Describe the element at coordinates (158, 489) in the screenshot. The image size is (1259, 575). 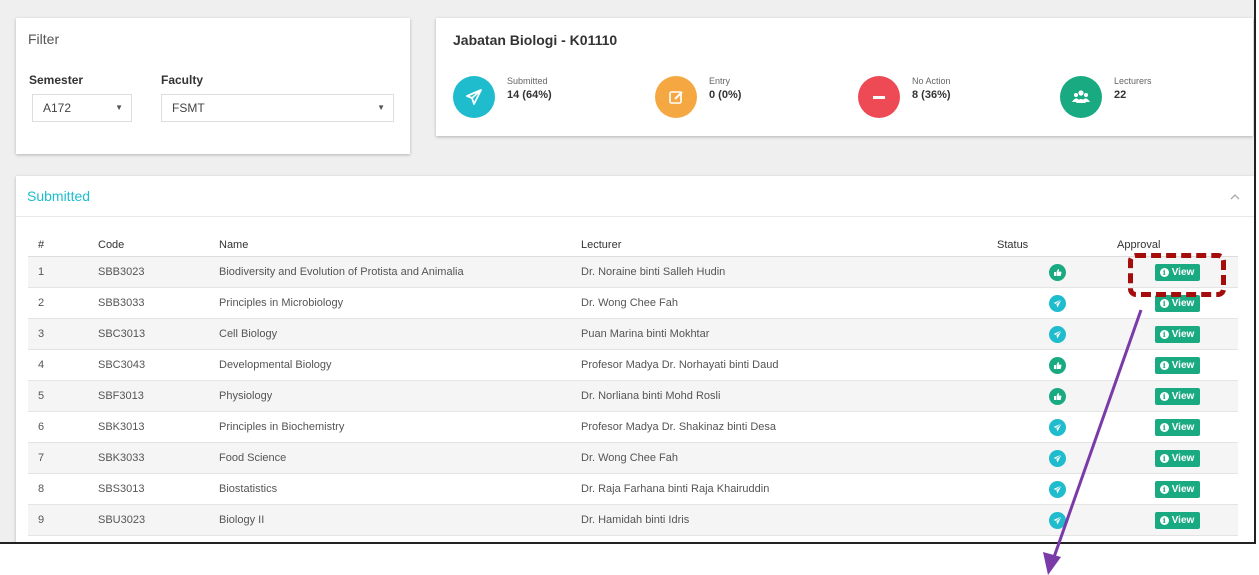
I see `cell-code: SBS3013` at that location.